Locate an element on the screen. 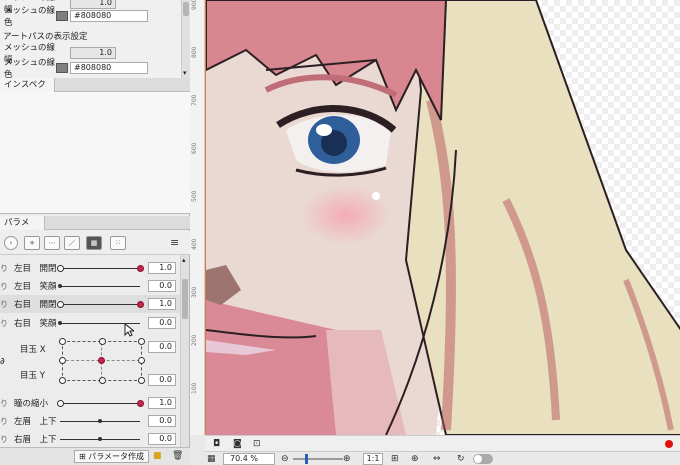  param-name: 左眉 上下 is located at coordinates (35, 422).